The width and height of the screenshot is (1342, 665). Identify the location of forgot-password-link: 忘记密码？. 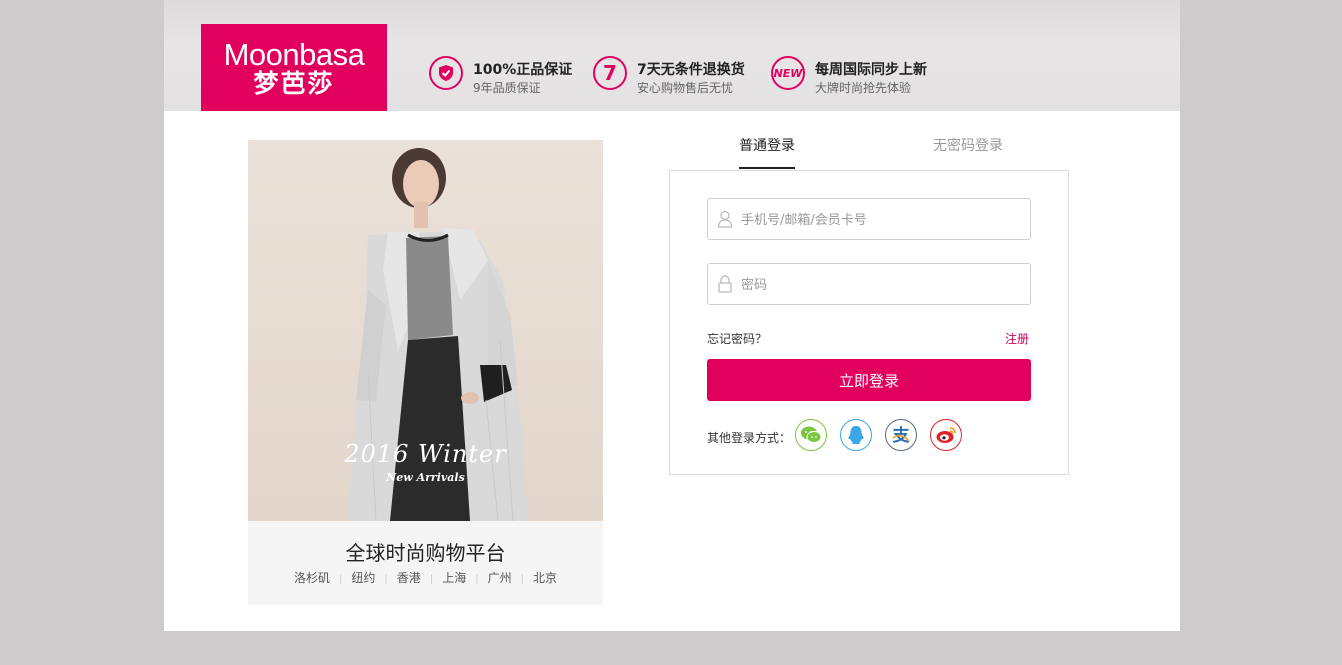
(737, 338).